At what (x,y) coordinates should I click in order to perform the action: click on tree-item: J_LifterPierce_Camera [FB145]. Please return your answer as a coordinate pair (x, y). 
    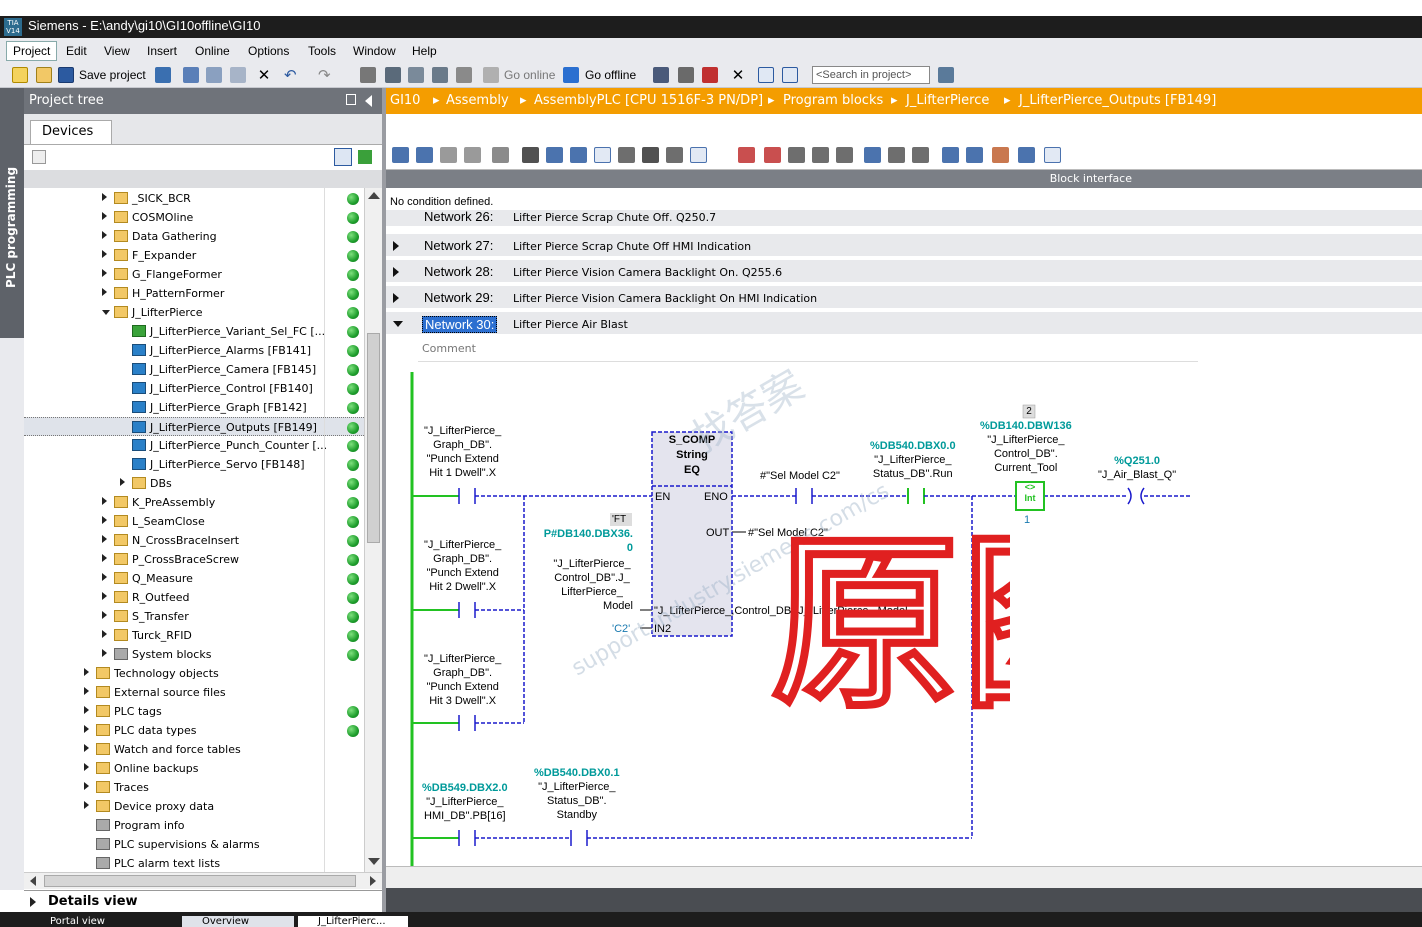
    Looking at the image, I should click on (194, 369).